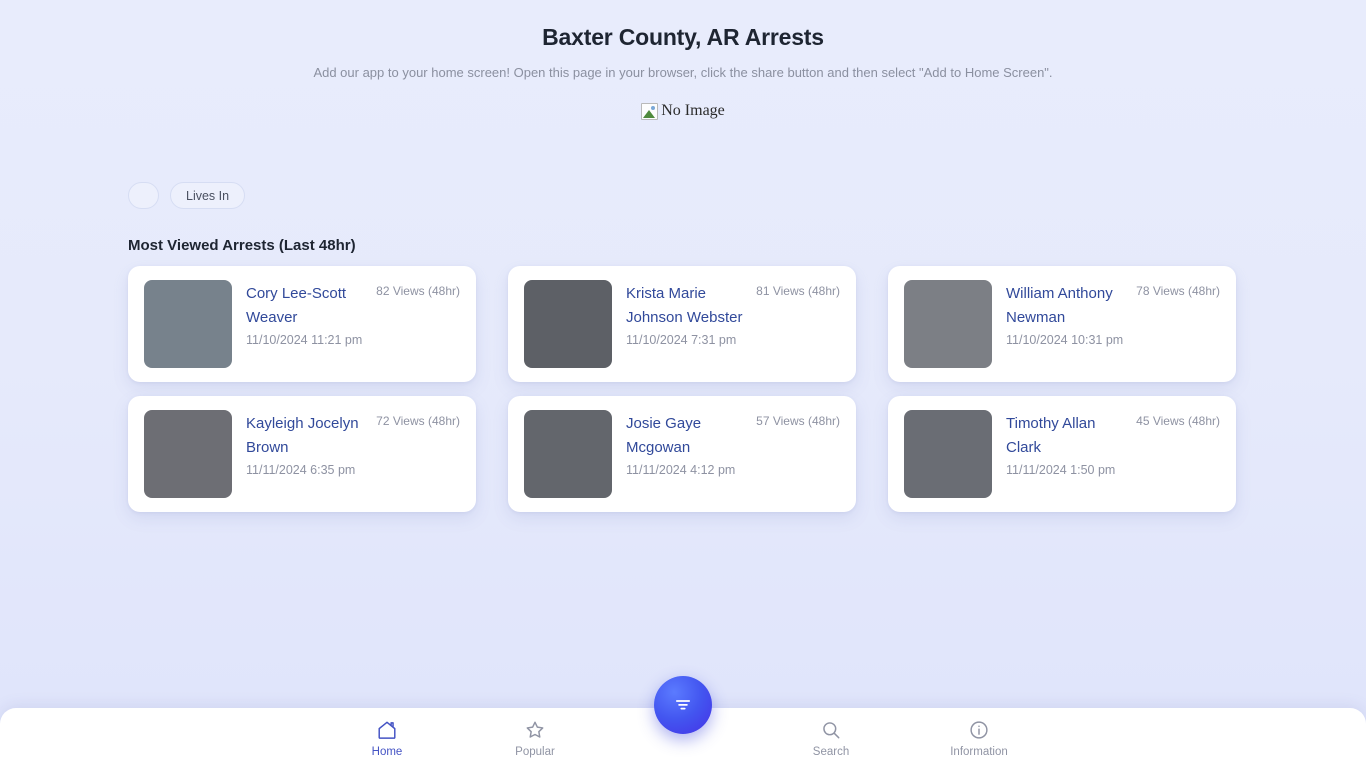 Image resolution: width=1366 pixels, height=768 pixels. Describe the element at coordinates (387, 730) in the screenshot. I see `home-icon` at that location.